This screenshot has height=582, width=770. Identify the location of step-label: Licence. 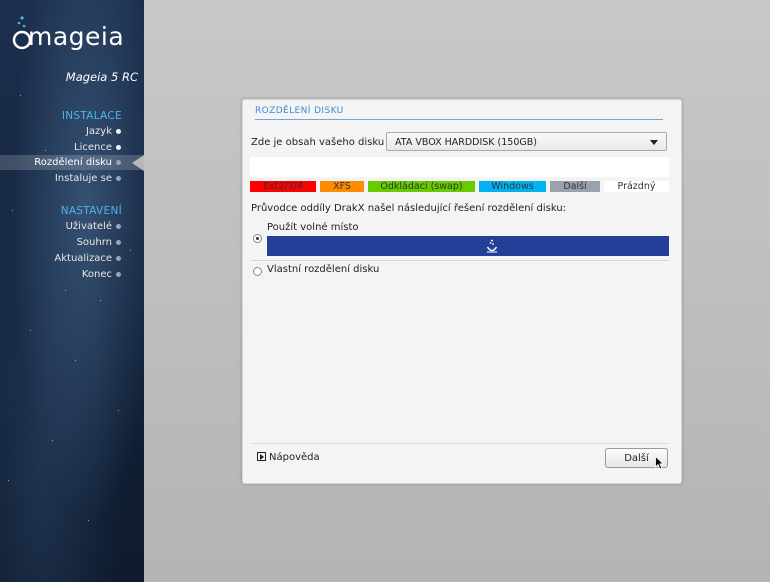
(93, 147).